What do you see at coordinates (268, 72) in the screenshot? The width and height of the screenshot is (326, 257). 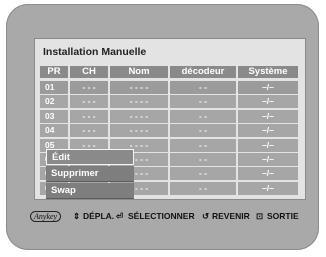 I see `header-systeme: Système` at bounding box center [268, 72].